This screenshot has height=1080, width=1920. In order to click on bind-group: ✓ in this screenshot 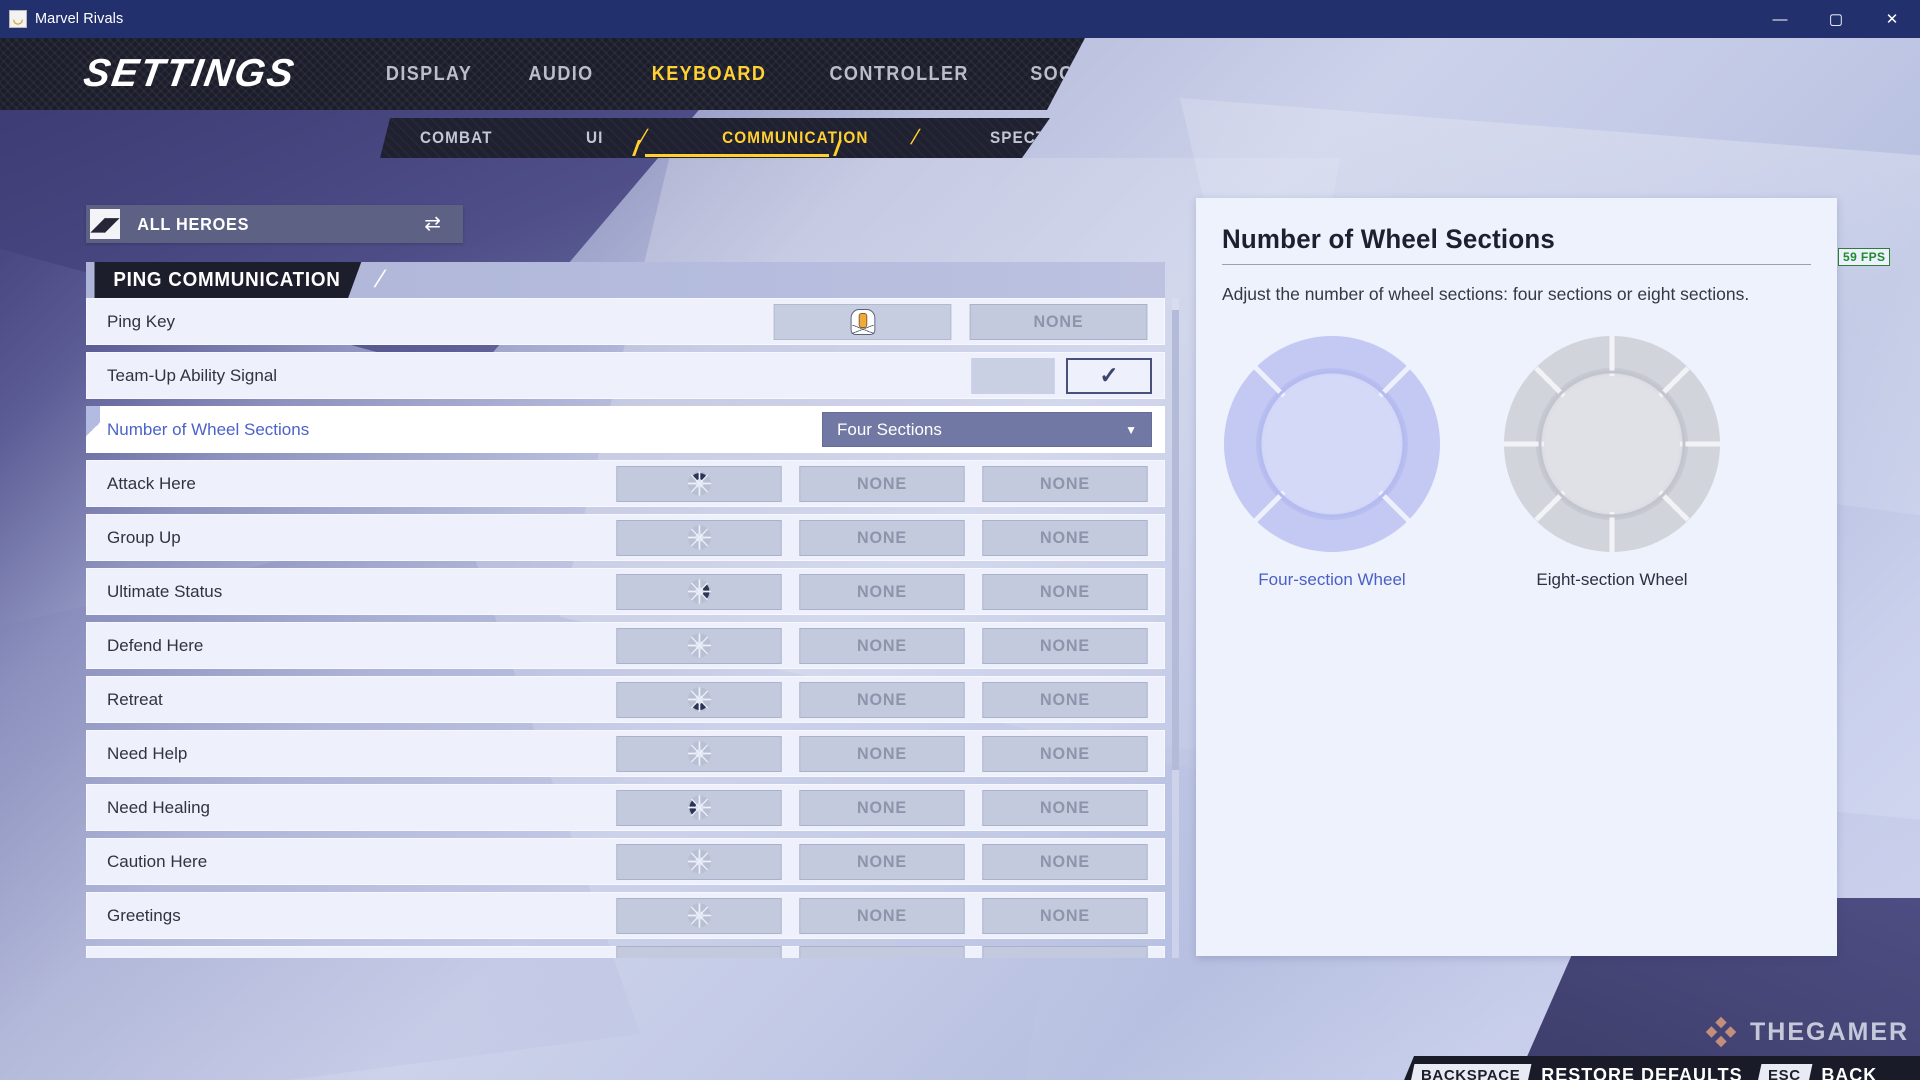, I will do `click(1067, 375)`.